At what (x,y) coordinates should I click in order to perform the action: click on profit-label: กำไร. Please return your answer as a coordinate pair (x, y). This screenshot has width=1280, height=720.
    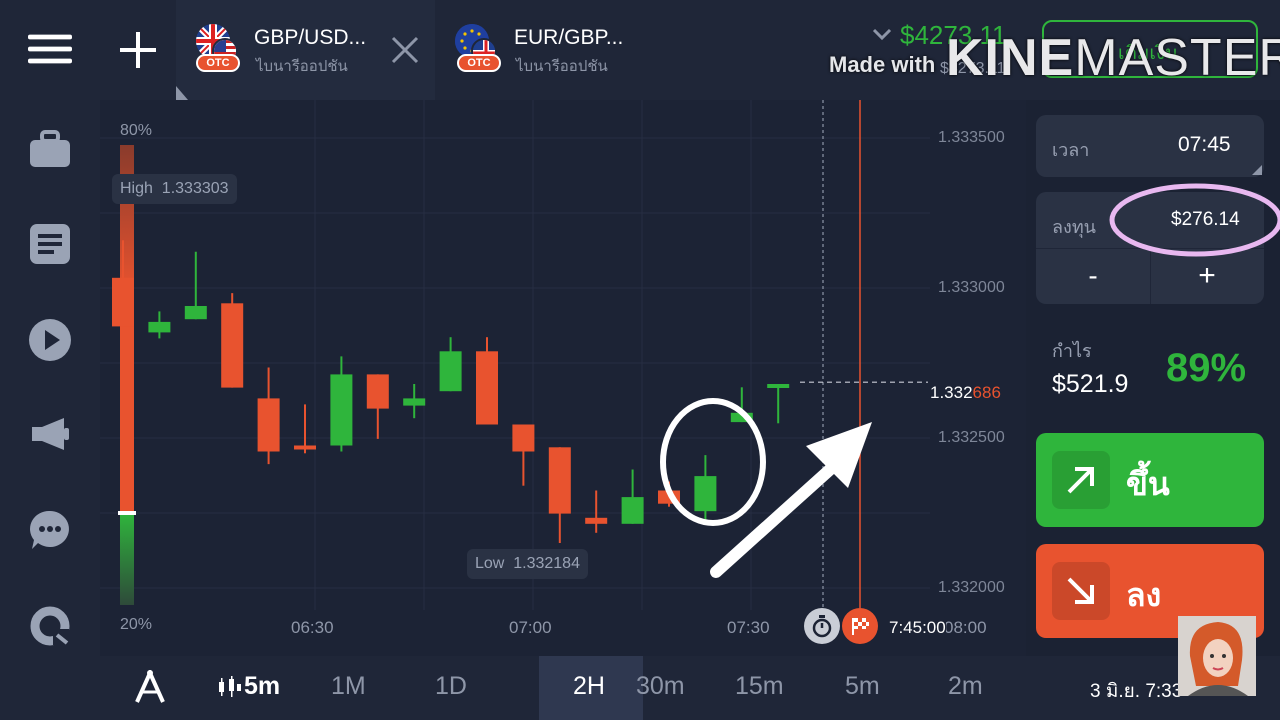
    Looking at the image, I should click on (1072, 351).